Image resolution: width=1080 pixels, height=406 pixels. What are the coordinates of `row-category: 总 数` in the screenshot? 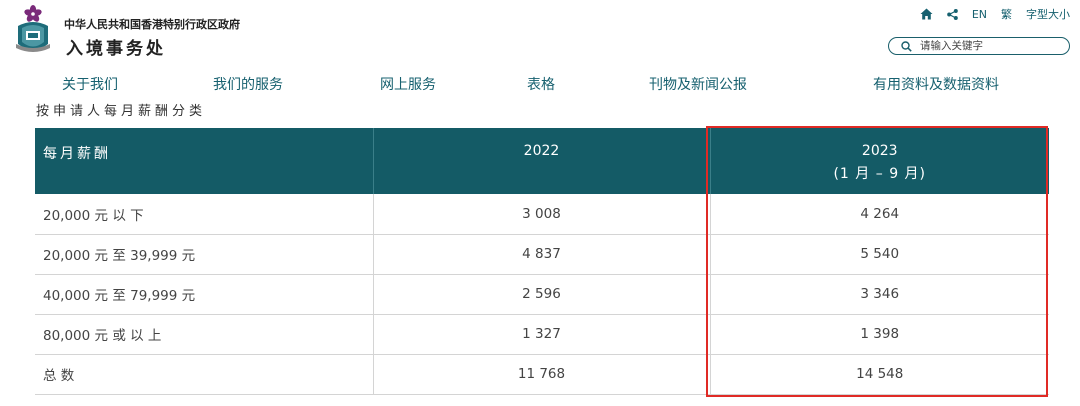 It's located at (204, 374).